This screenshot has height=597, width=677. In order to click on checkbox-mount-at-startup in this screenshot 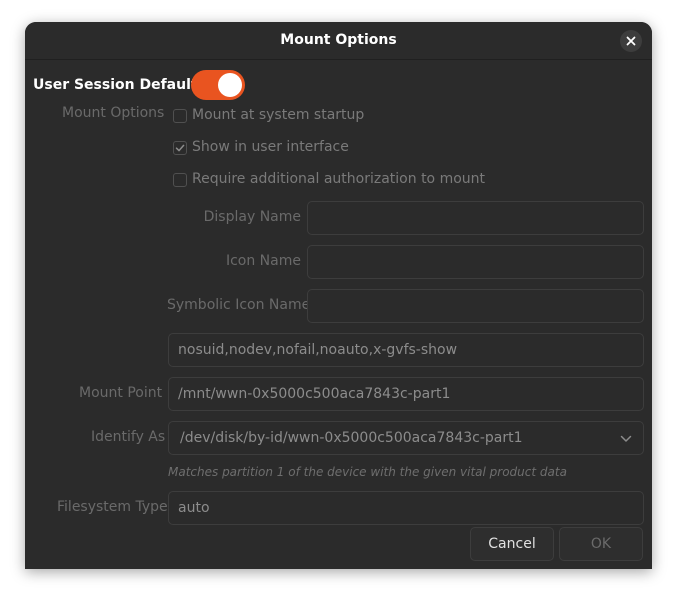, I will do `click(180, 116)`.